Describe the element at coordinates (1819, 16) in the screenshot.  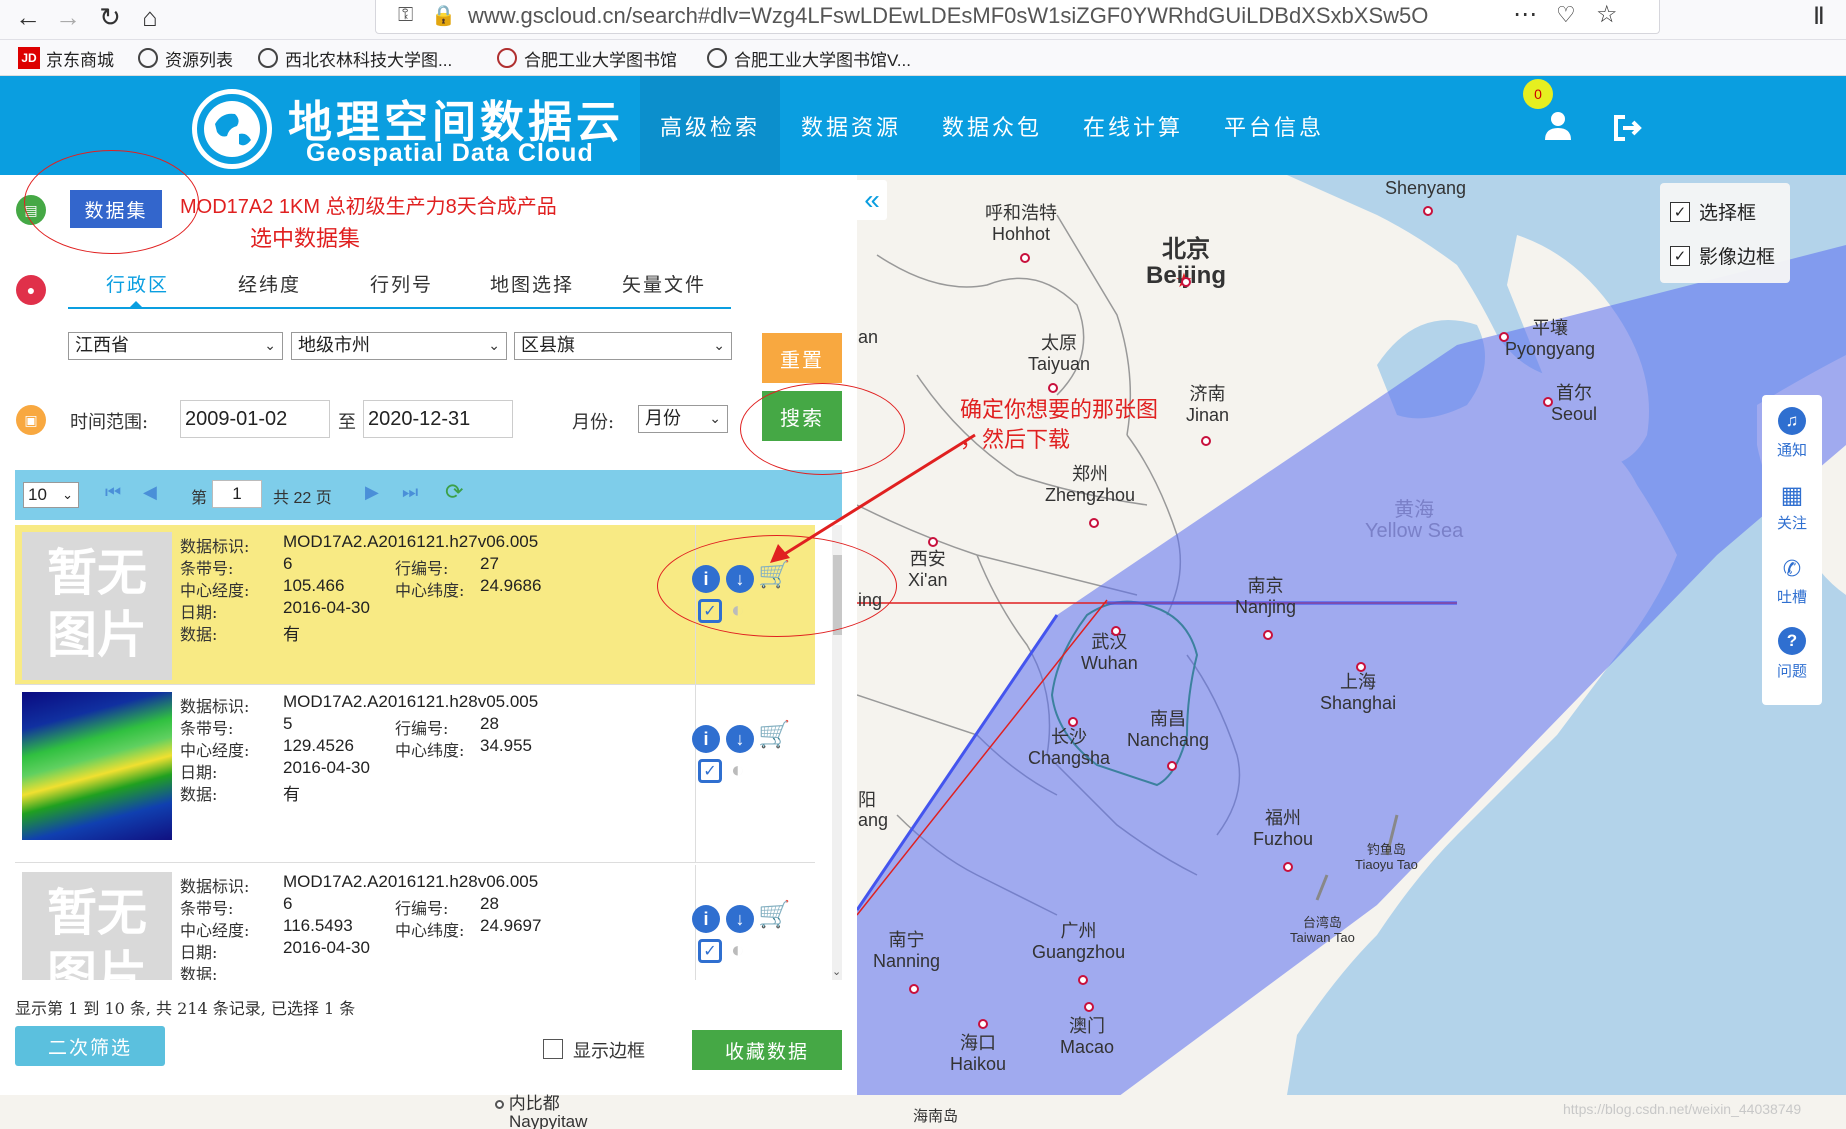
I see `library-icon: Ⅱ` at that location.